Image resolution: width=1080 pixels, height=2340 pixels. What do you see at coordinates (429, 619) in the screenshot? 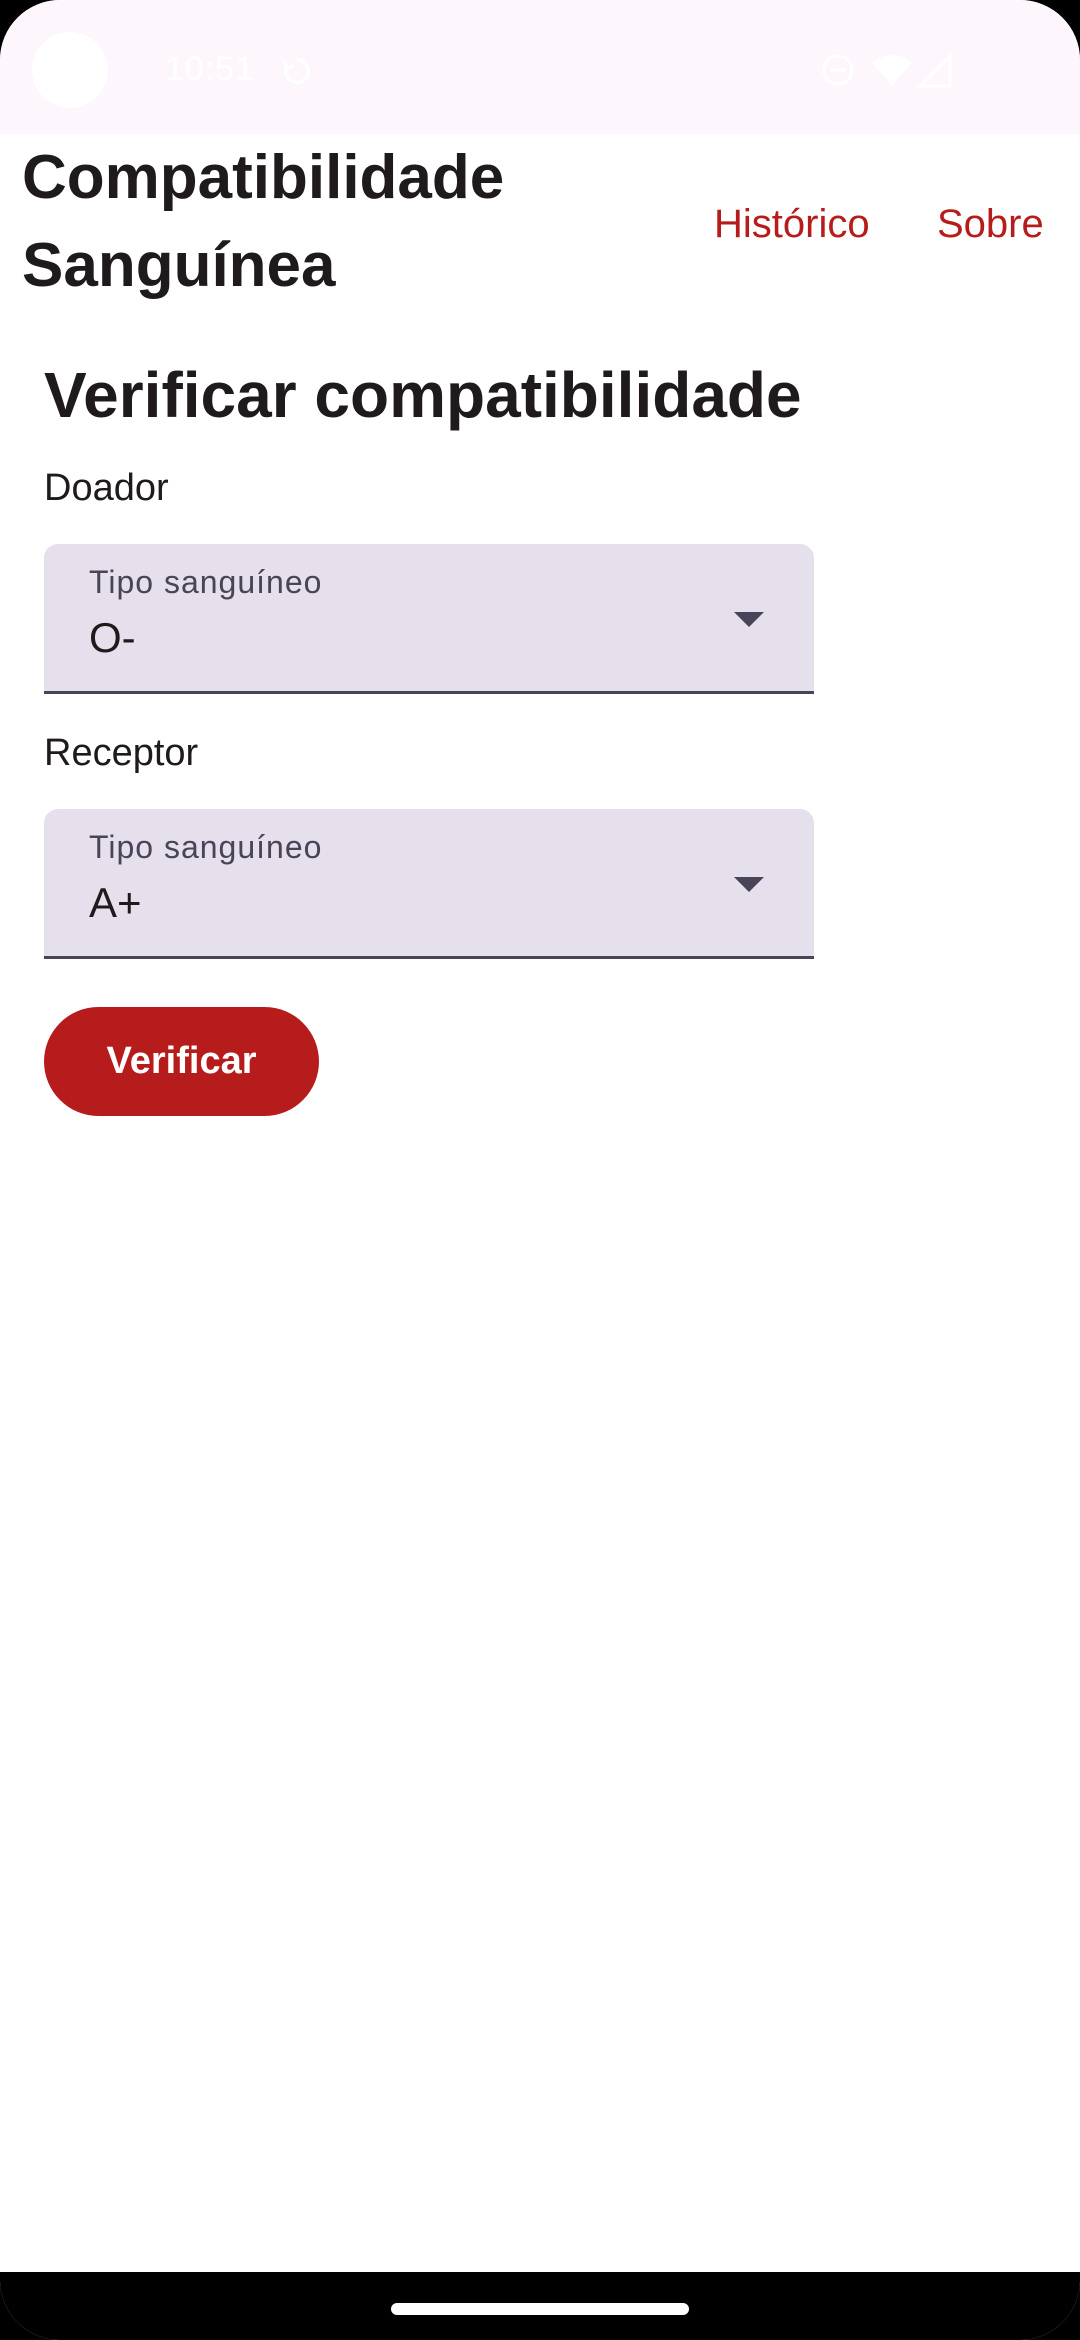
I see `donor-blood-type-dropdown: Tipo sanguíneo O-` at bounding box center [429, 619].